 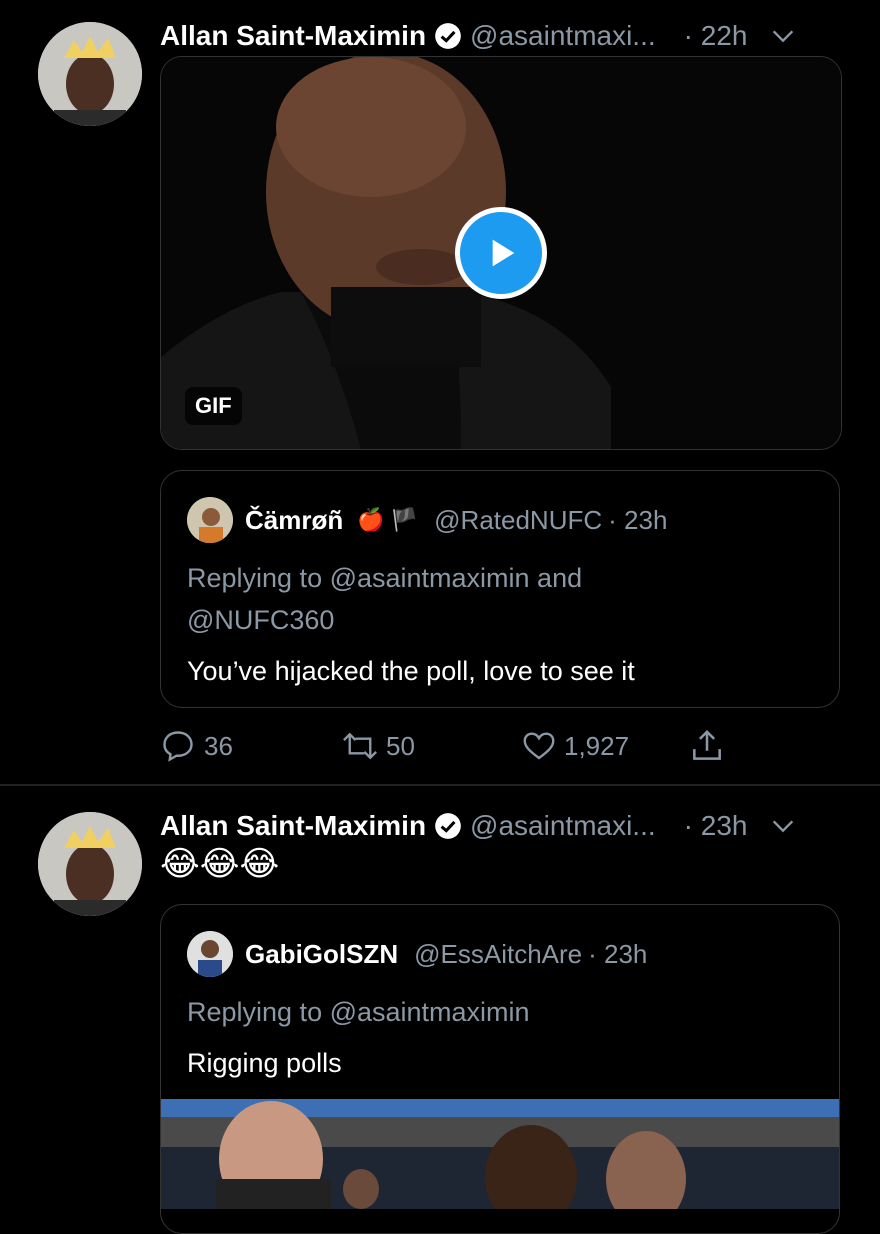 What do you see at coordinates (716, 826) in the screenshot?
I see `timestamp: · 23h` at bounding box center [716, 826].